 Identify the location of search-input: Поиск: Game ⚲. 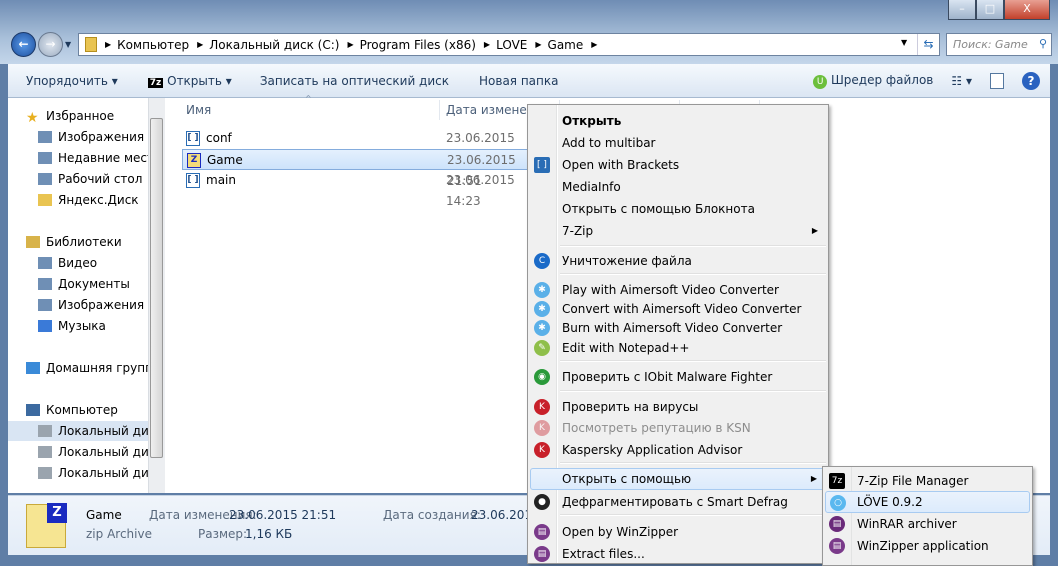
(999, 44).